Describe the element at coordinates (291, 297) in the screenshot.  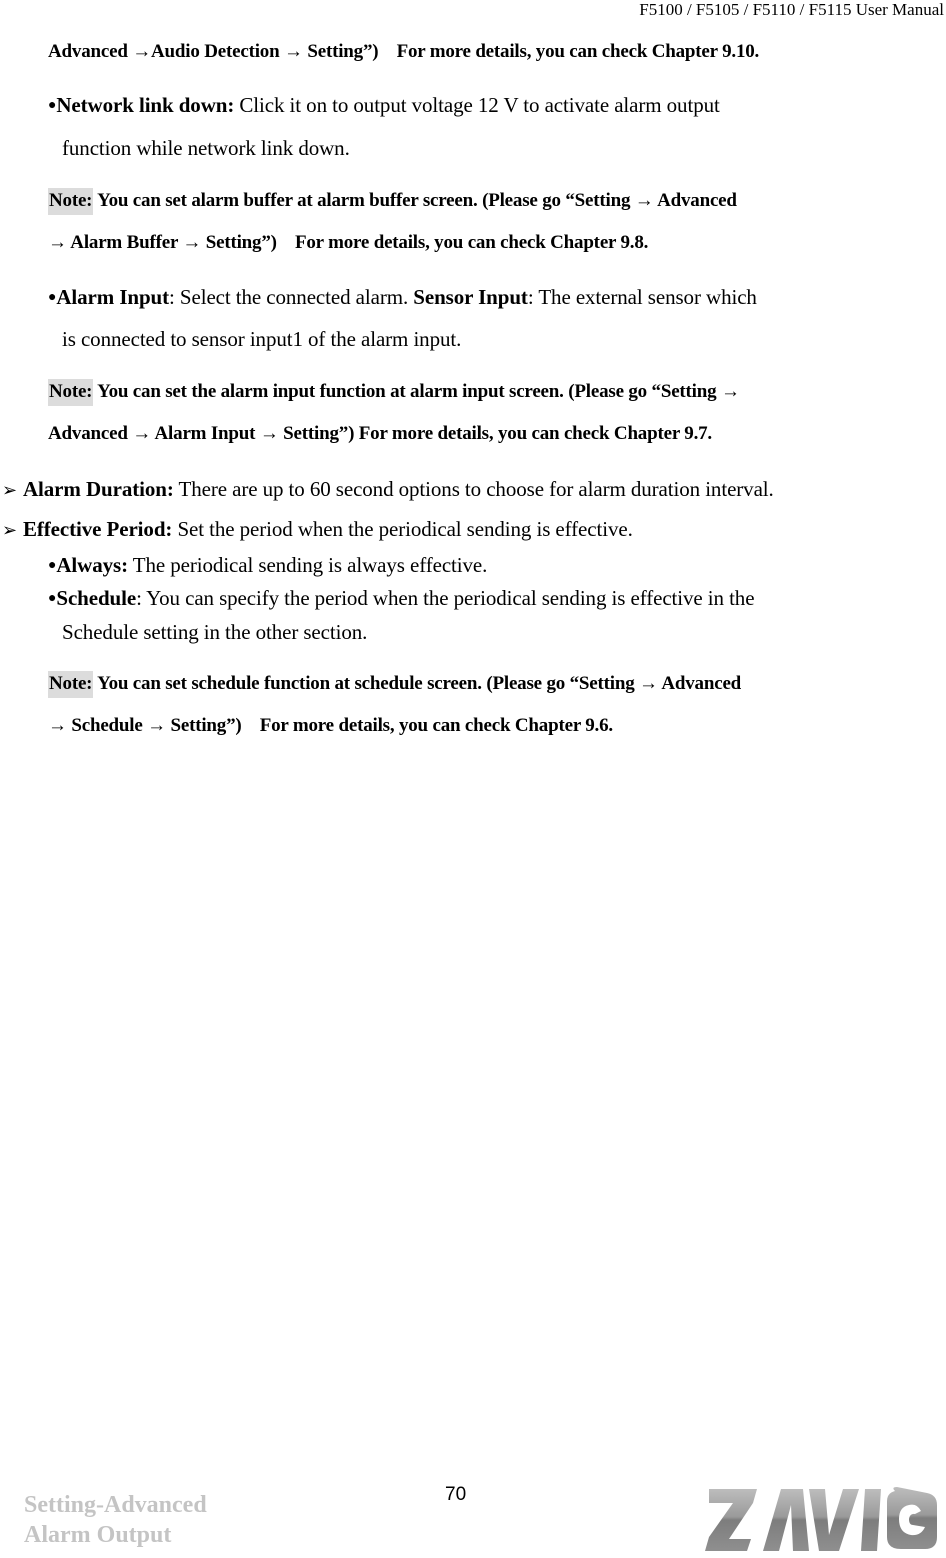
I see `alarm-input-text: : Select the connected alarm.` at that location.